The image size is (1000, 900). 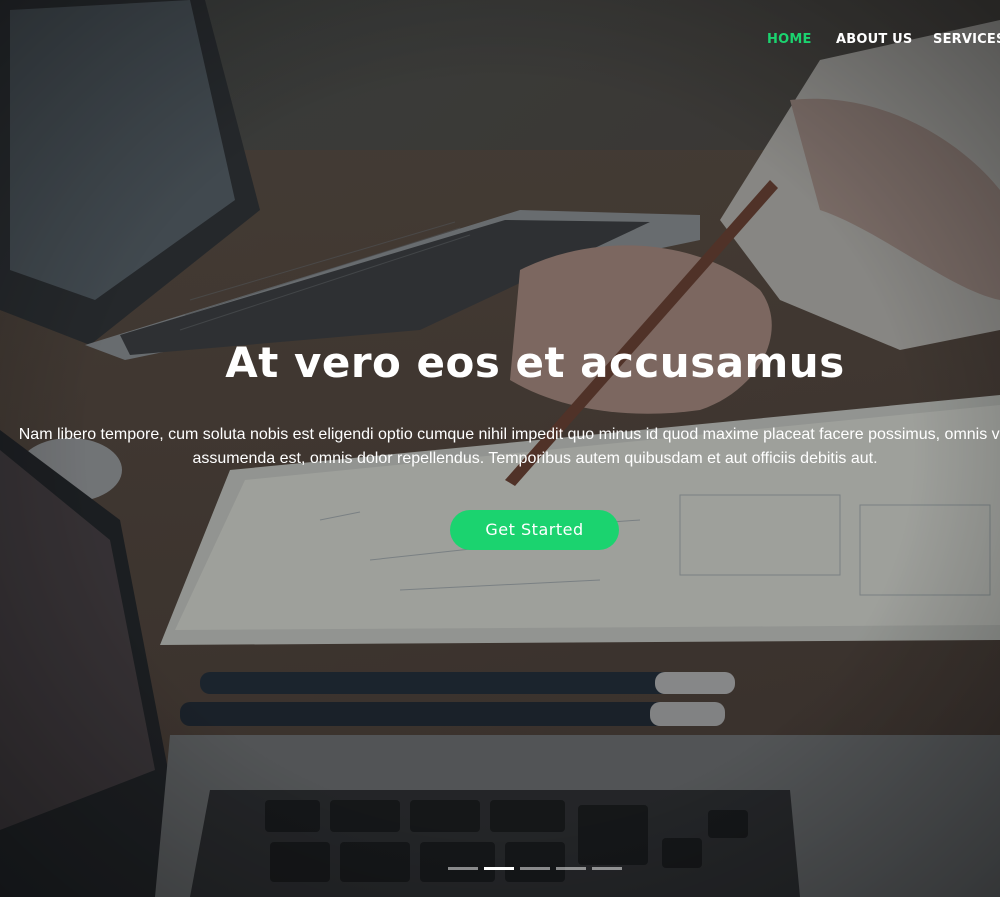 What do you see at coordinates (966, 40) in the screenshot?
I see `nav-item-services: SERVICES` at bounding box center [966, 40].